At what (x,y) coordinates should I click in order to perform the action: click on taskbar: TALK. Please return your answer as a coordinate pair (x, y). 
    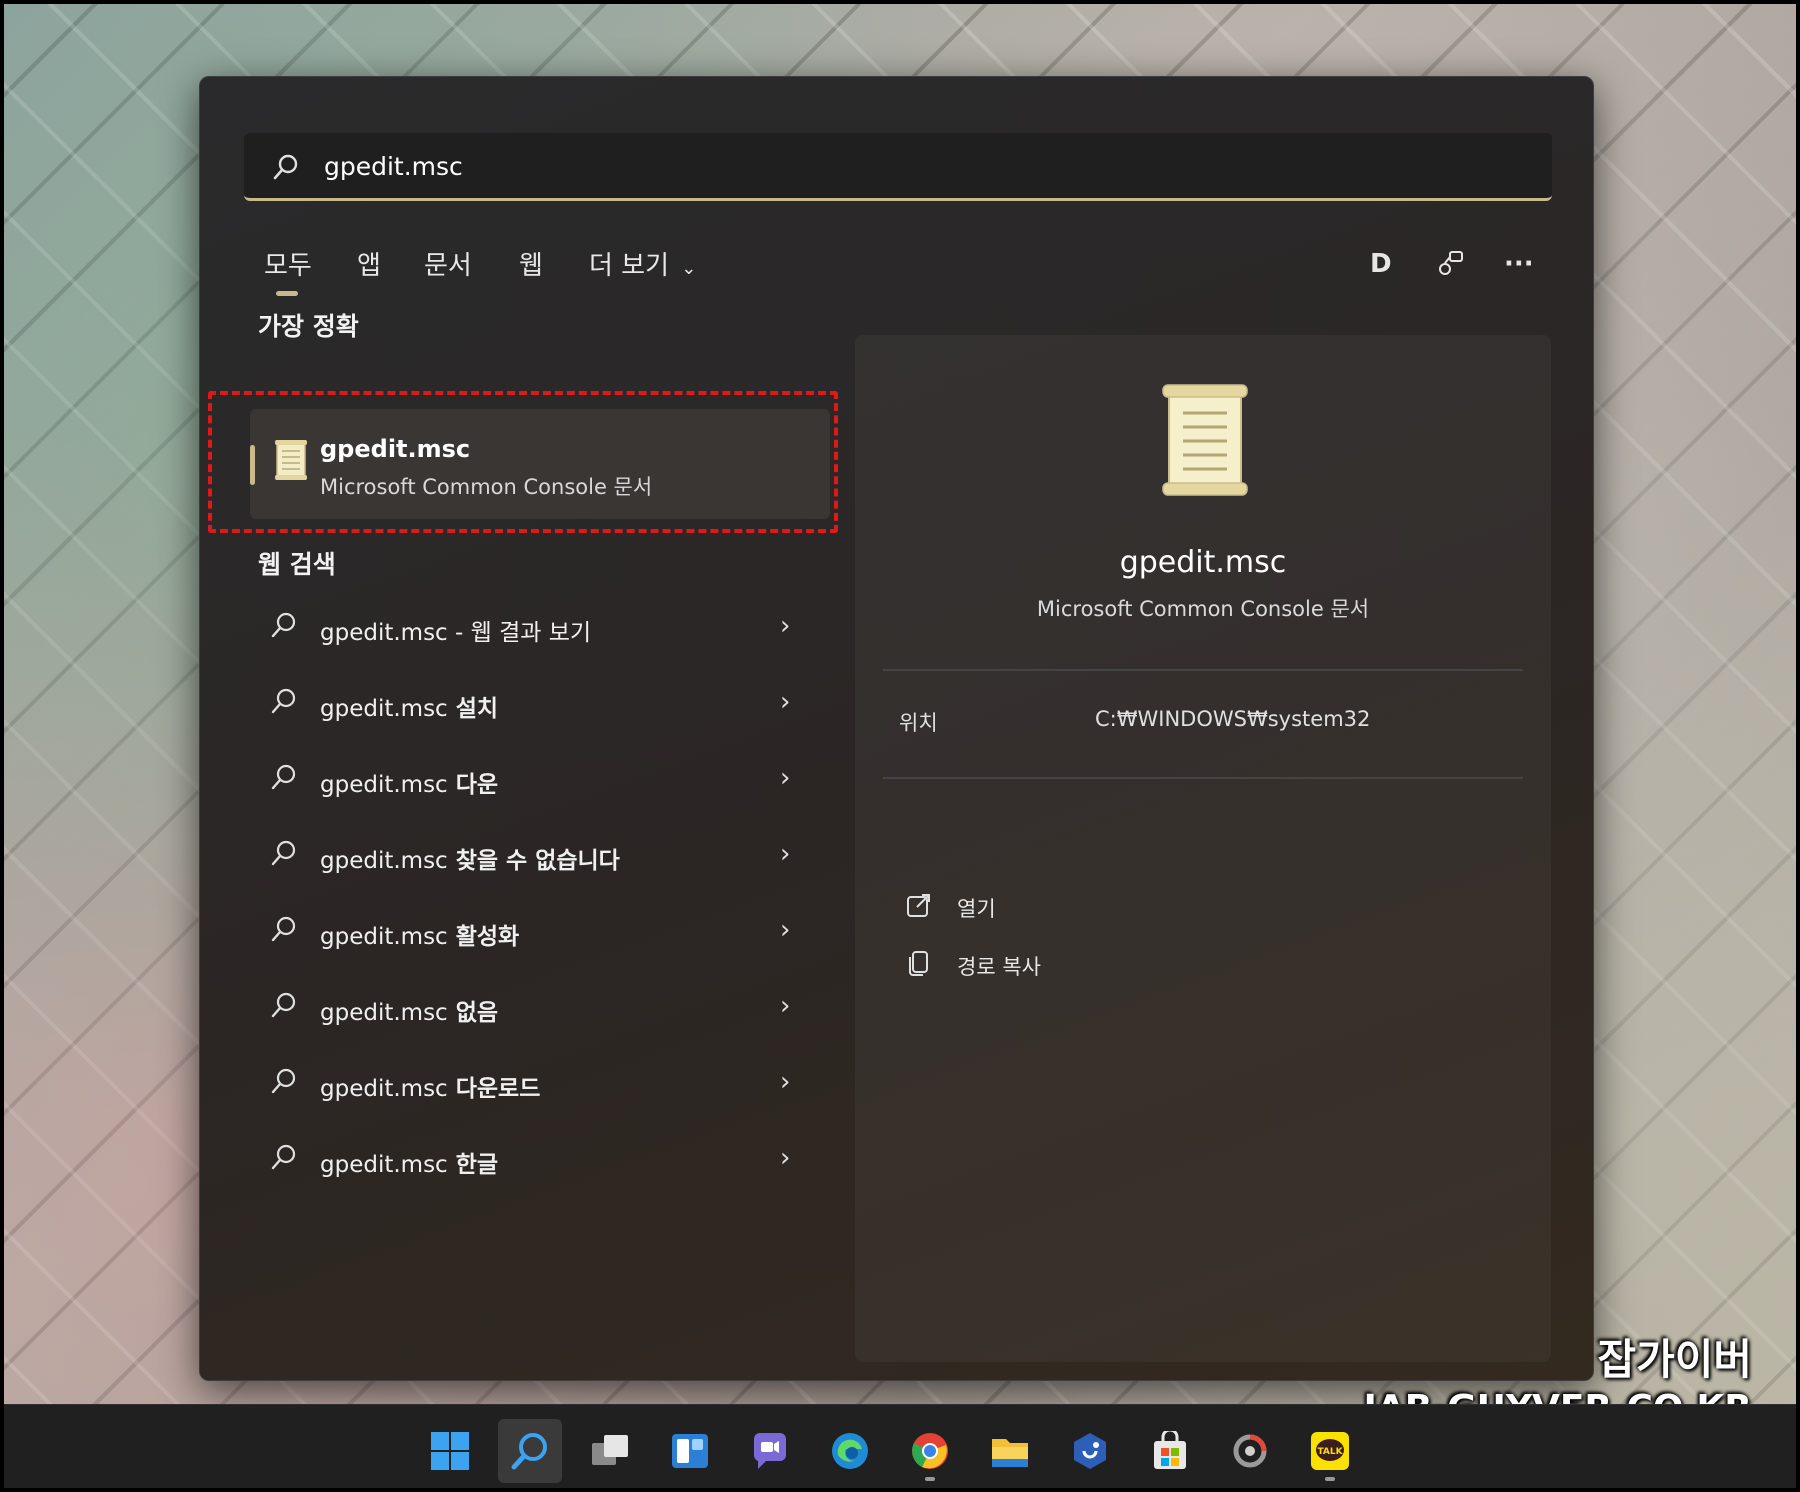
    Looking at the image, I should click on (900, 1446).